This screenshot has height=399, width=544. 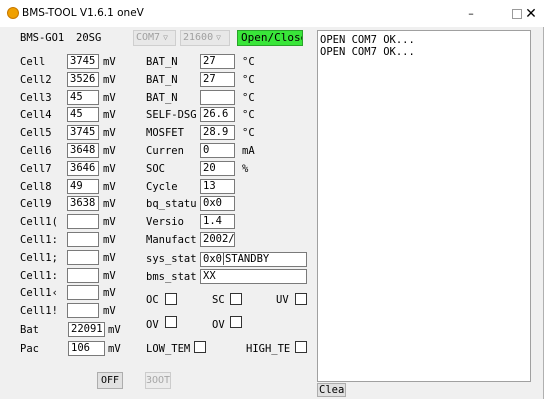 What do you see at coordinates (152, 325) in the screenshot?
I see `ov-label-1: OV` at bounding box center [152, 325].